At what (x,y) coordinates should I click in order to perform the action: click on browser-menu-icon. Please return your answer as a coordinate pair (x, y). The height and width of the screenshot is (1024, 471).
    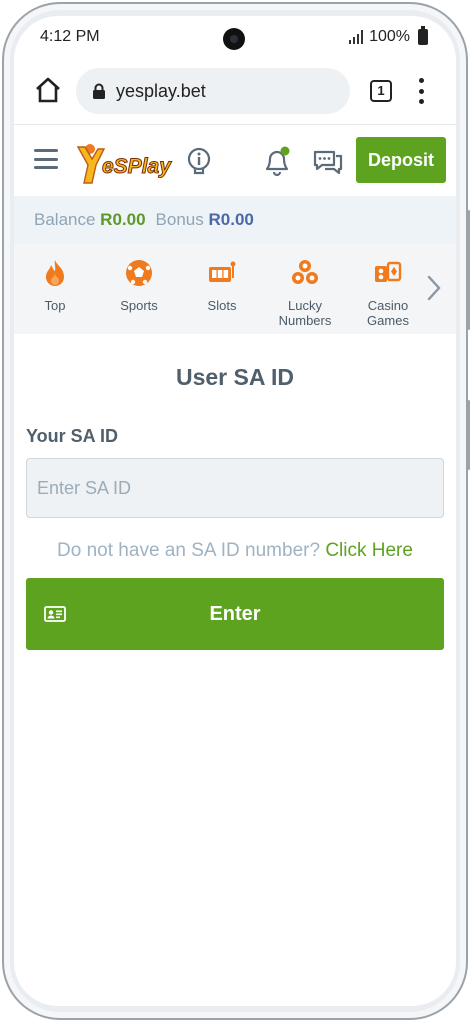
    Looking at the image, I should click on (421, 91).